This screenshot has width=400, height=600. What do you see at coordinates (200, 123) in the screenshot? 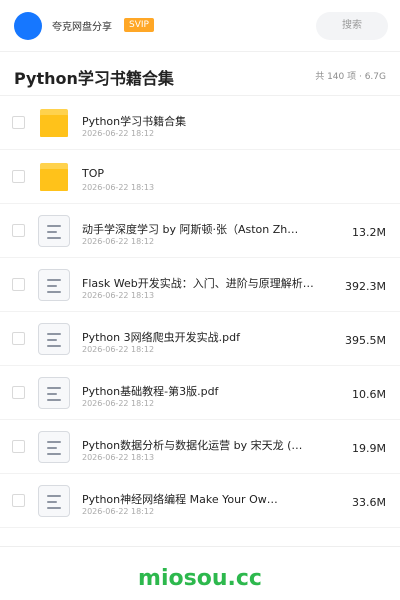
I see `file-row: Python学习书籍合集 2026-06-22 18:12` at bounding box center [200, 123].